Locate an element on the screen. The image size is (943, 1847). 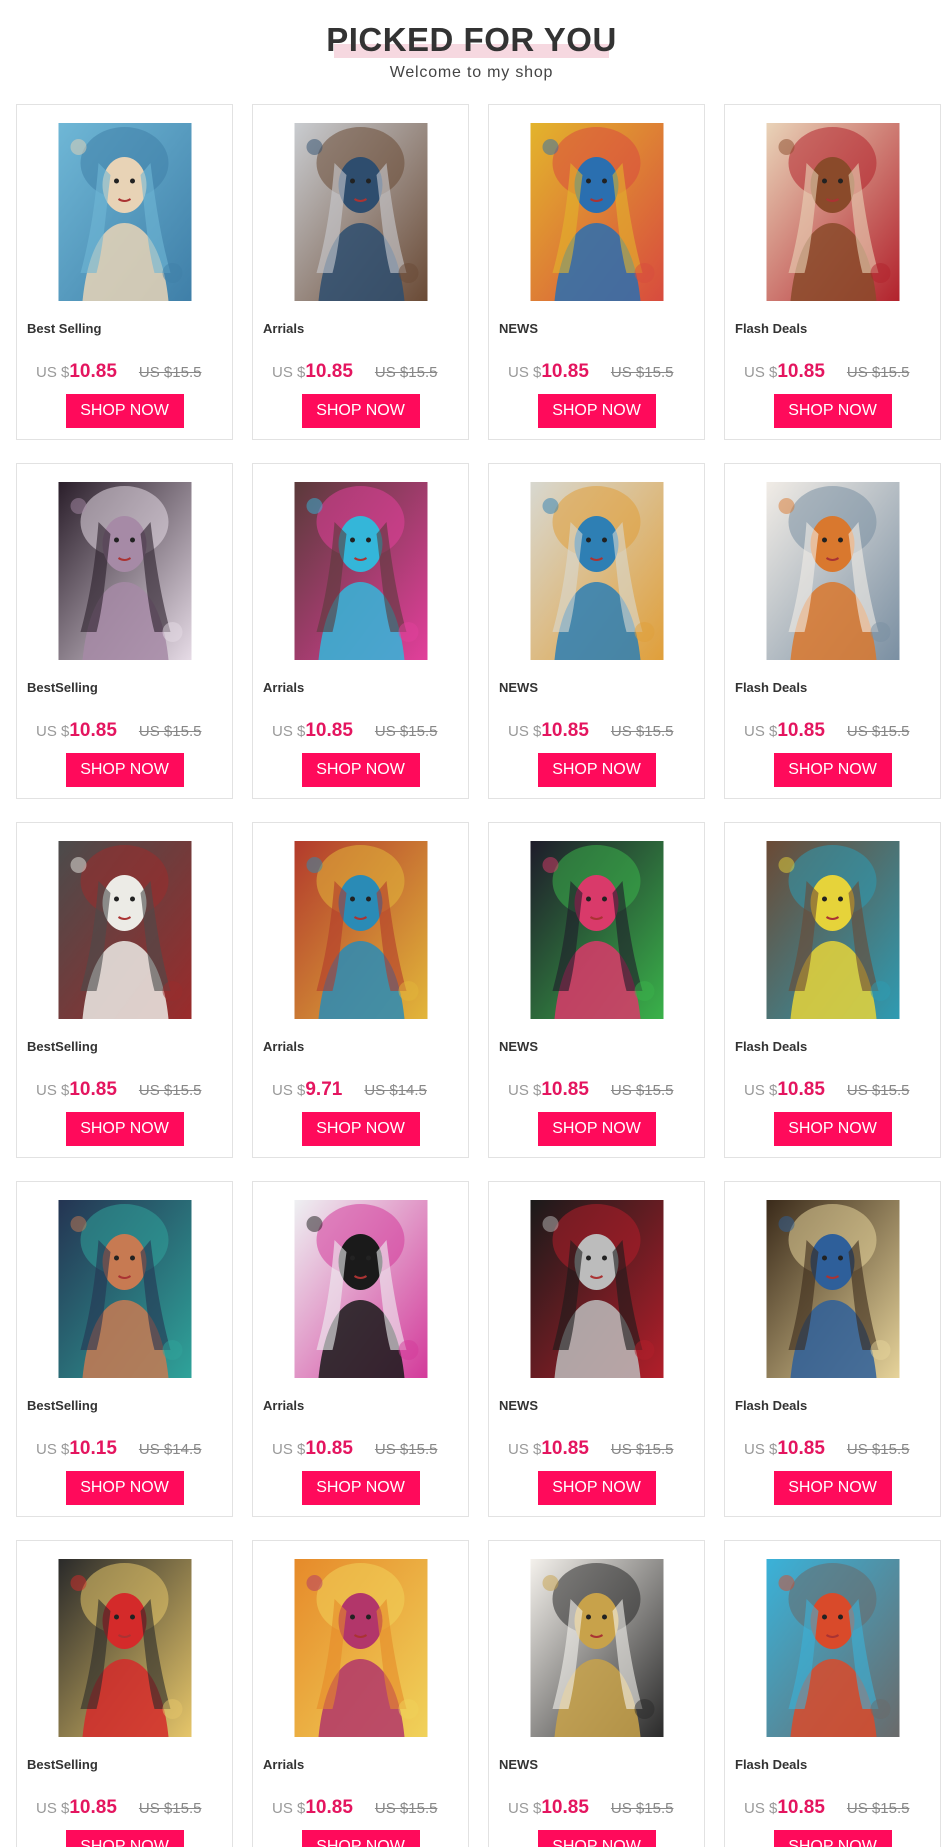
product-card: BestSelling US $10.15 US $14.5 SHOP NOW is located at coordinates (124, 1349).